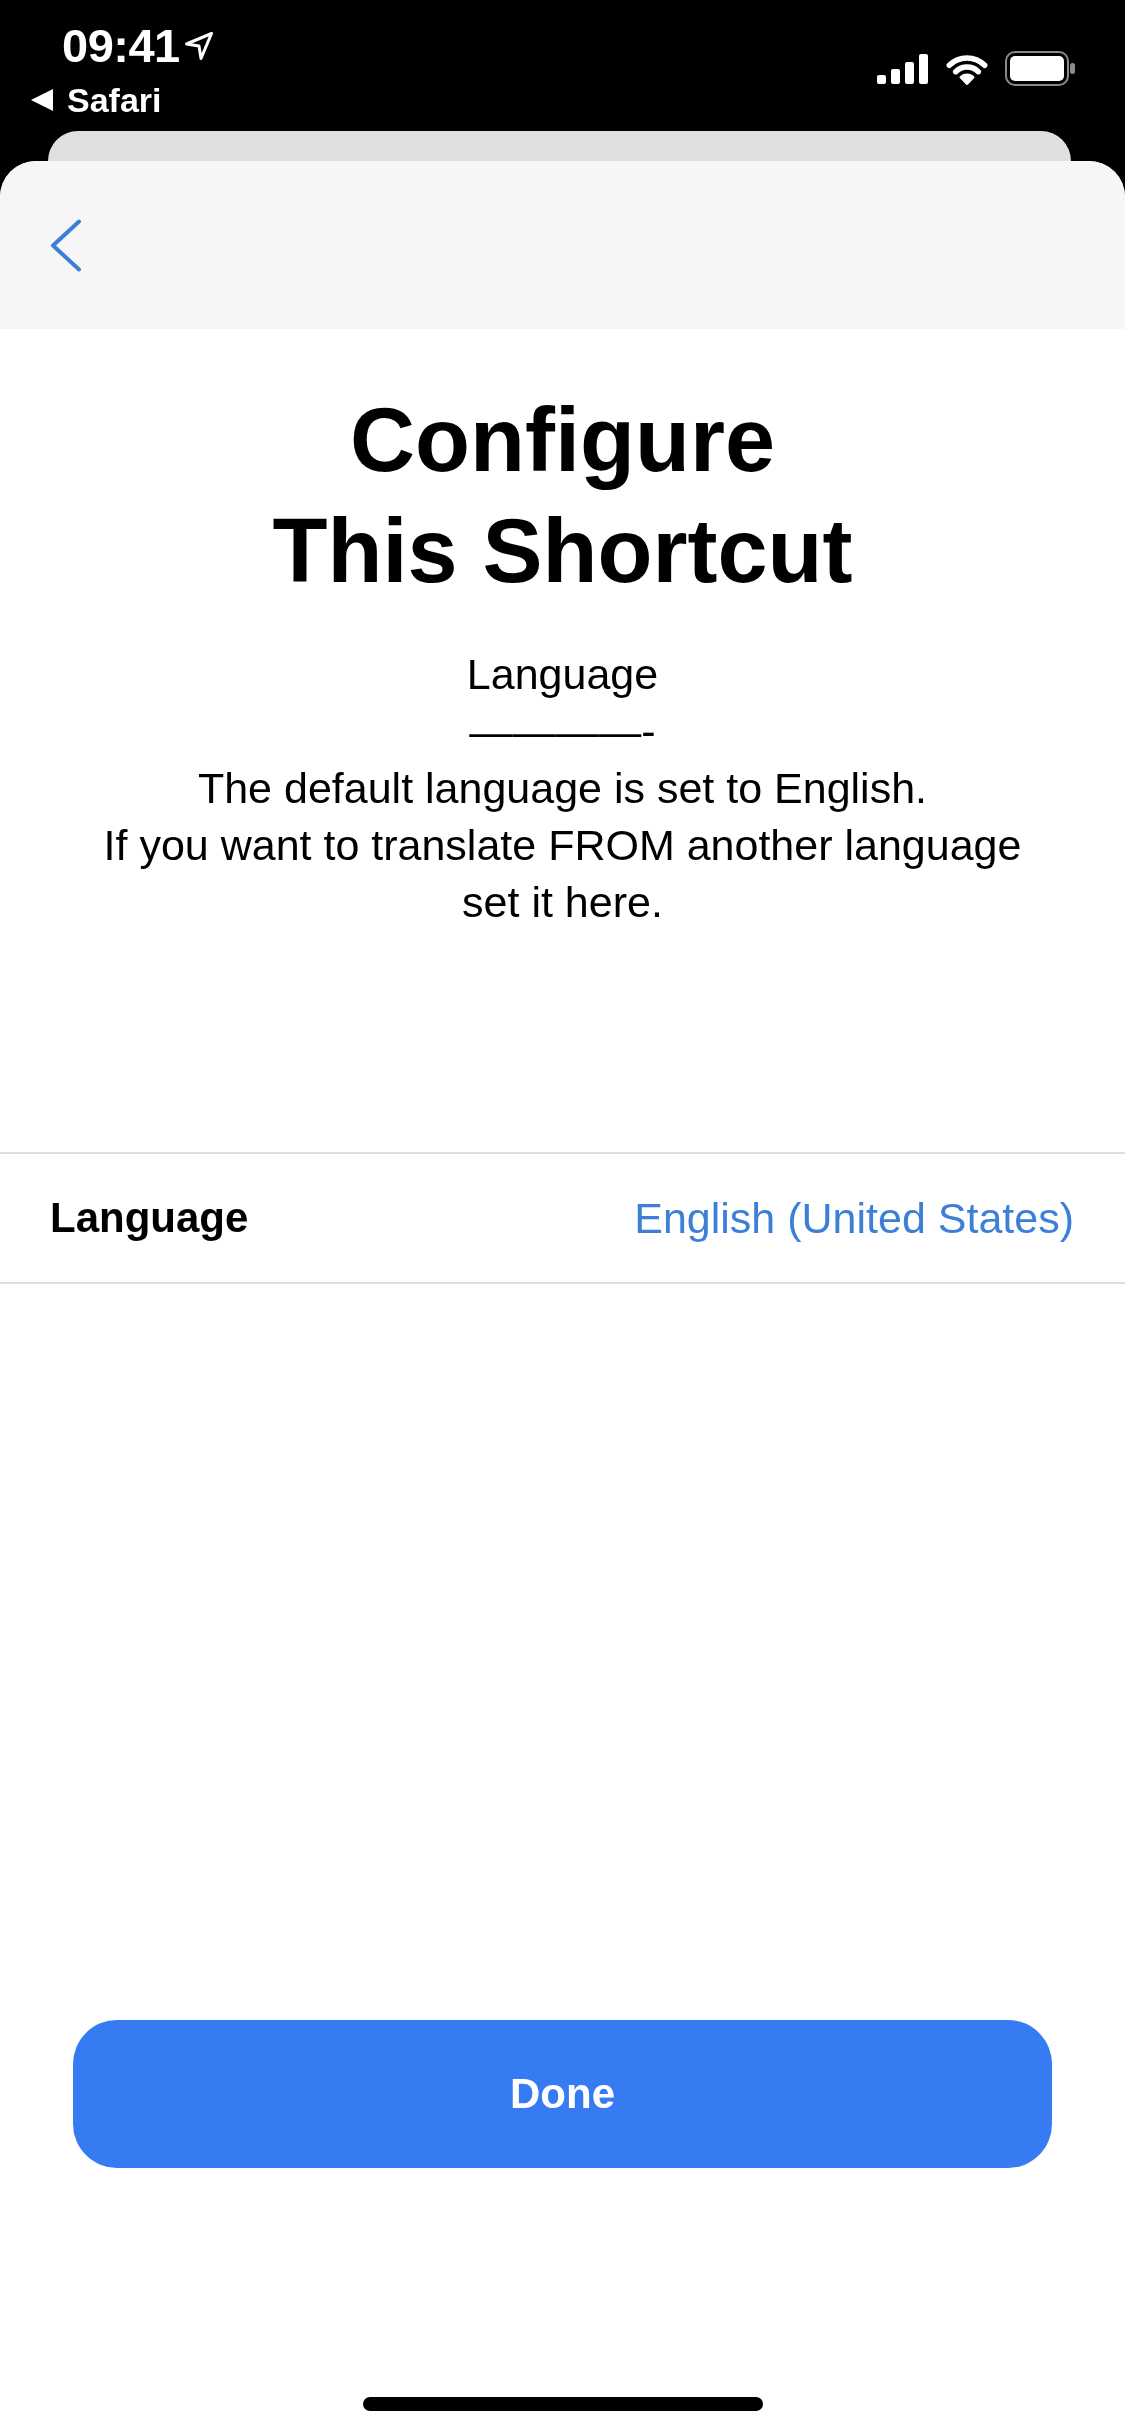 The image size is (1125, 2436). What do you see at coordinates (562, 674) in the screenshot?
I see `prompt-heading: Language` at bounding box center [562, 674].